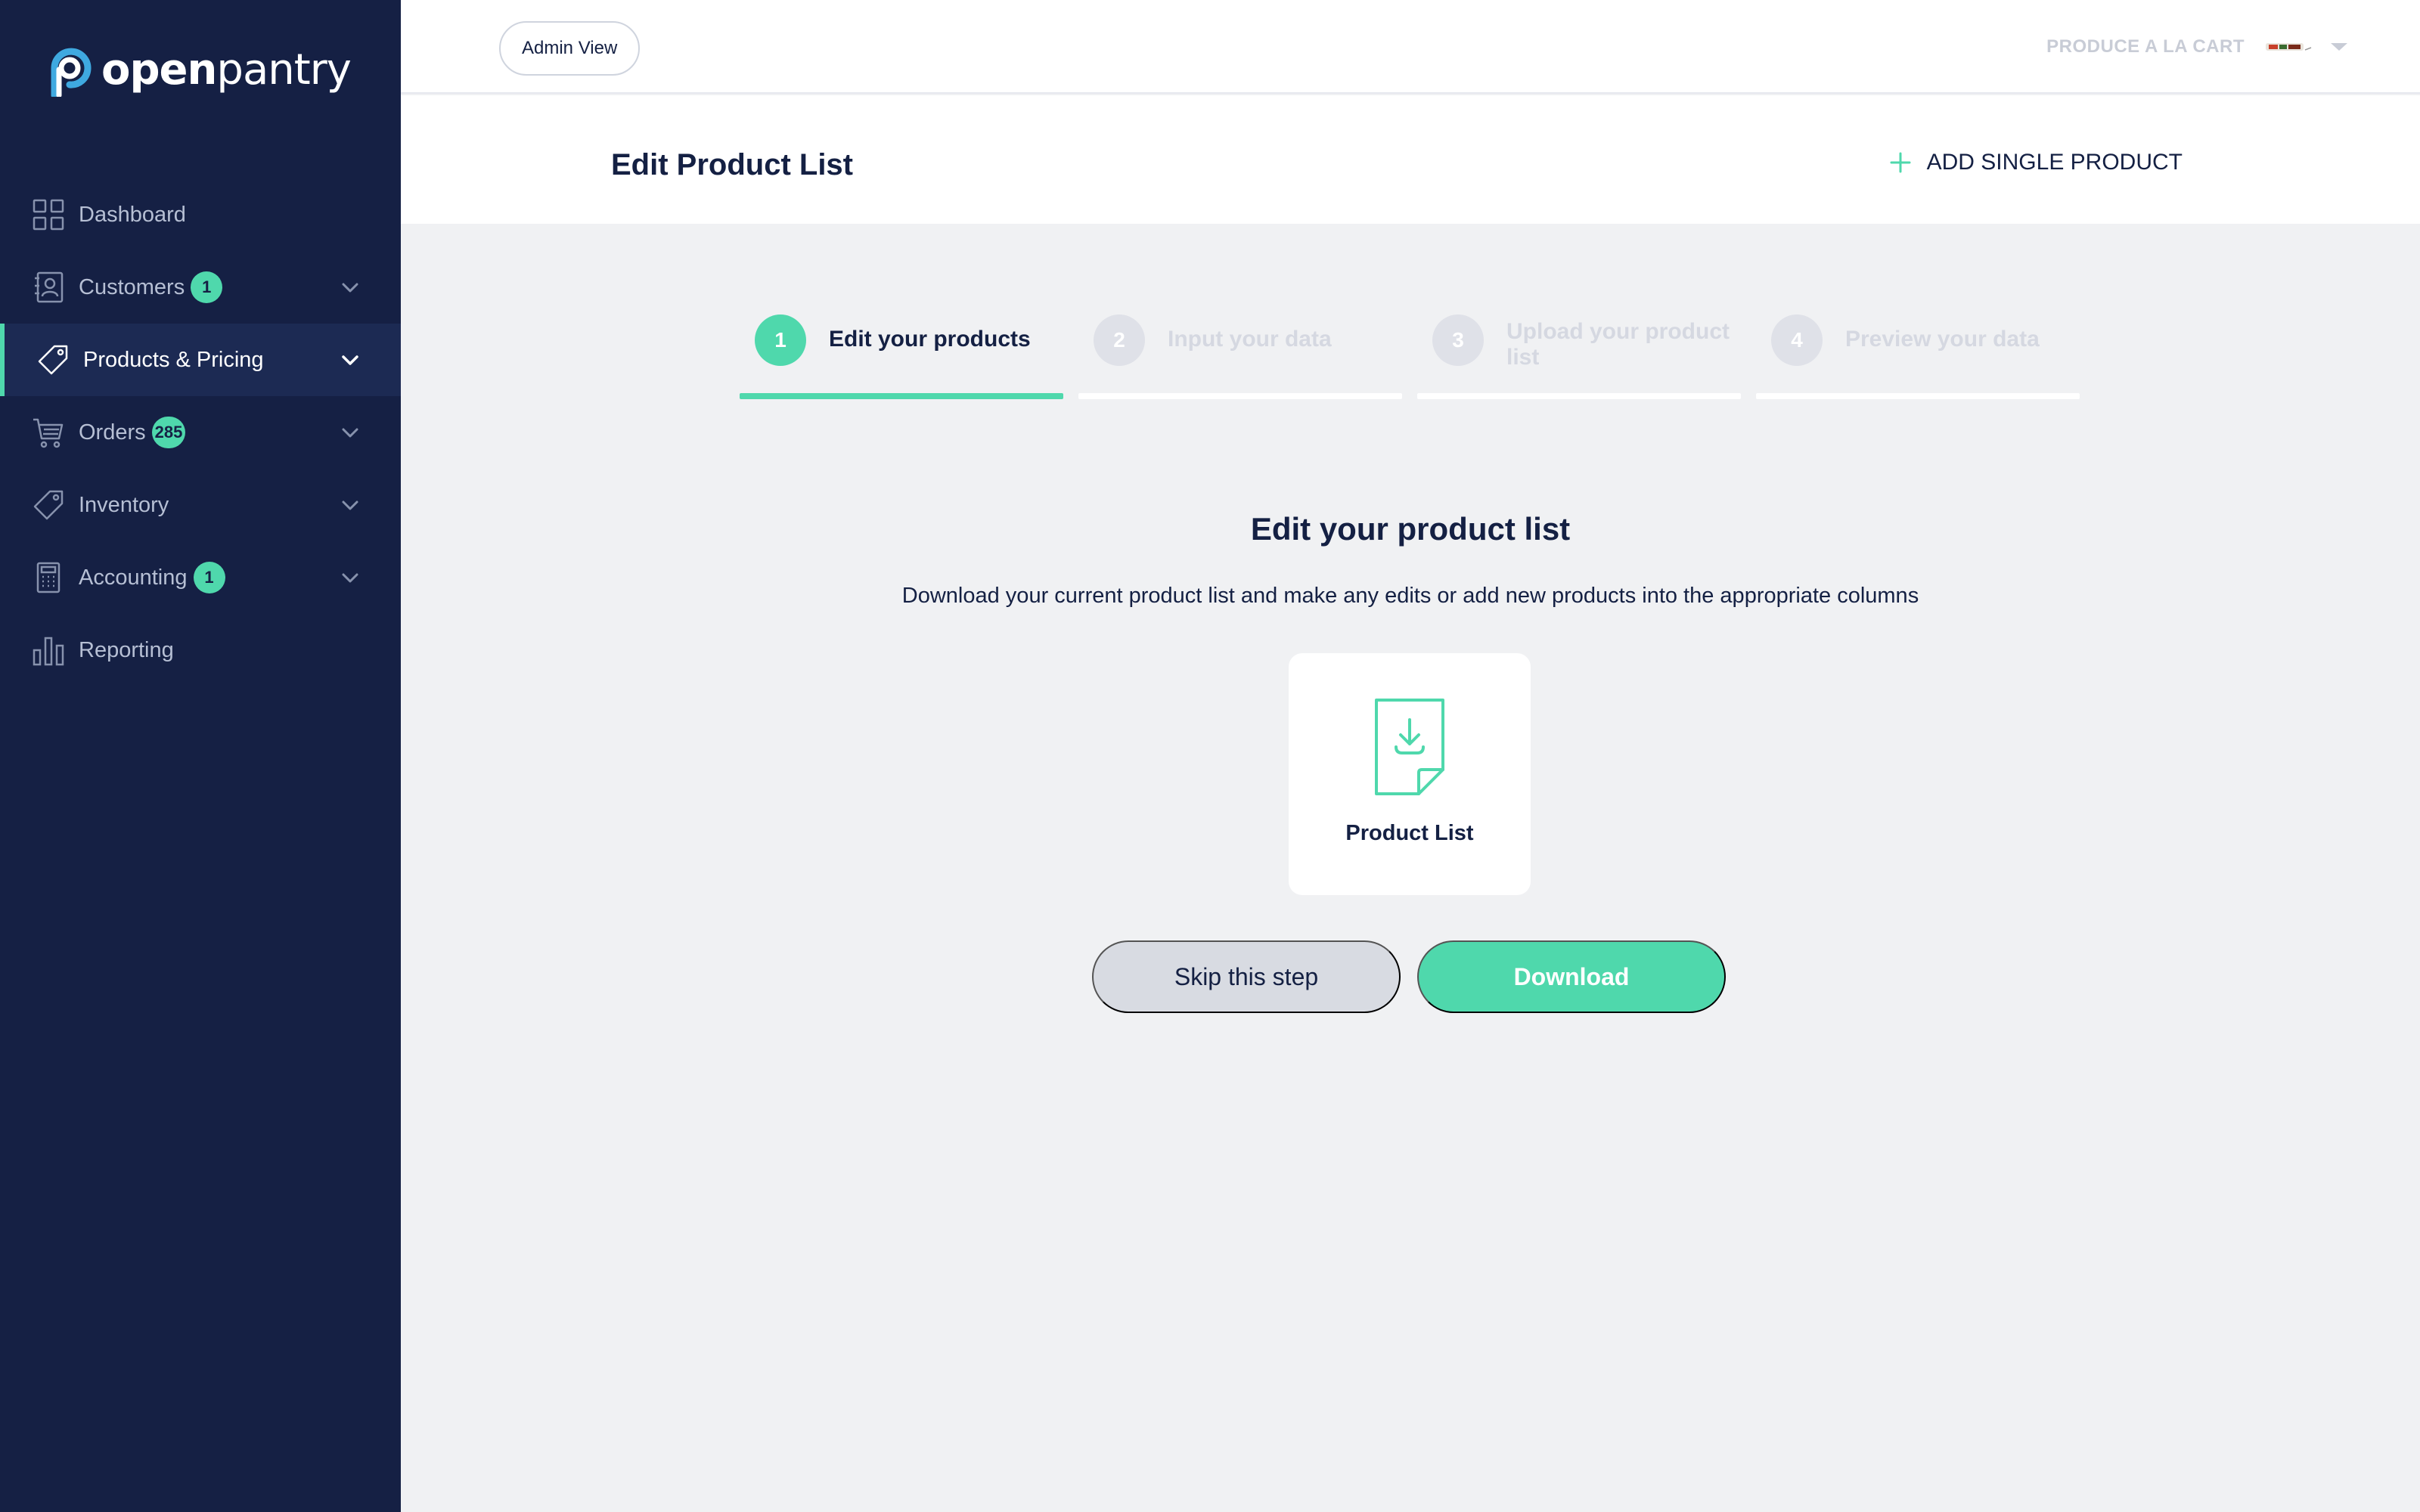  What do you see at coordinates (168, 433) in the screenshot?
I see `orders-count-badge: 285` at bounding box center [168, 433].